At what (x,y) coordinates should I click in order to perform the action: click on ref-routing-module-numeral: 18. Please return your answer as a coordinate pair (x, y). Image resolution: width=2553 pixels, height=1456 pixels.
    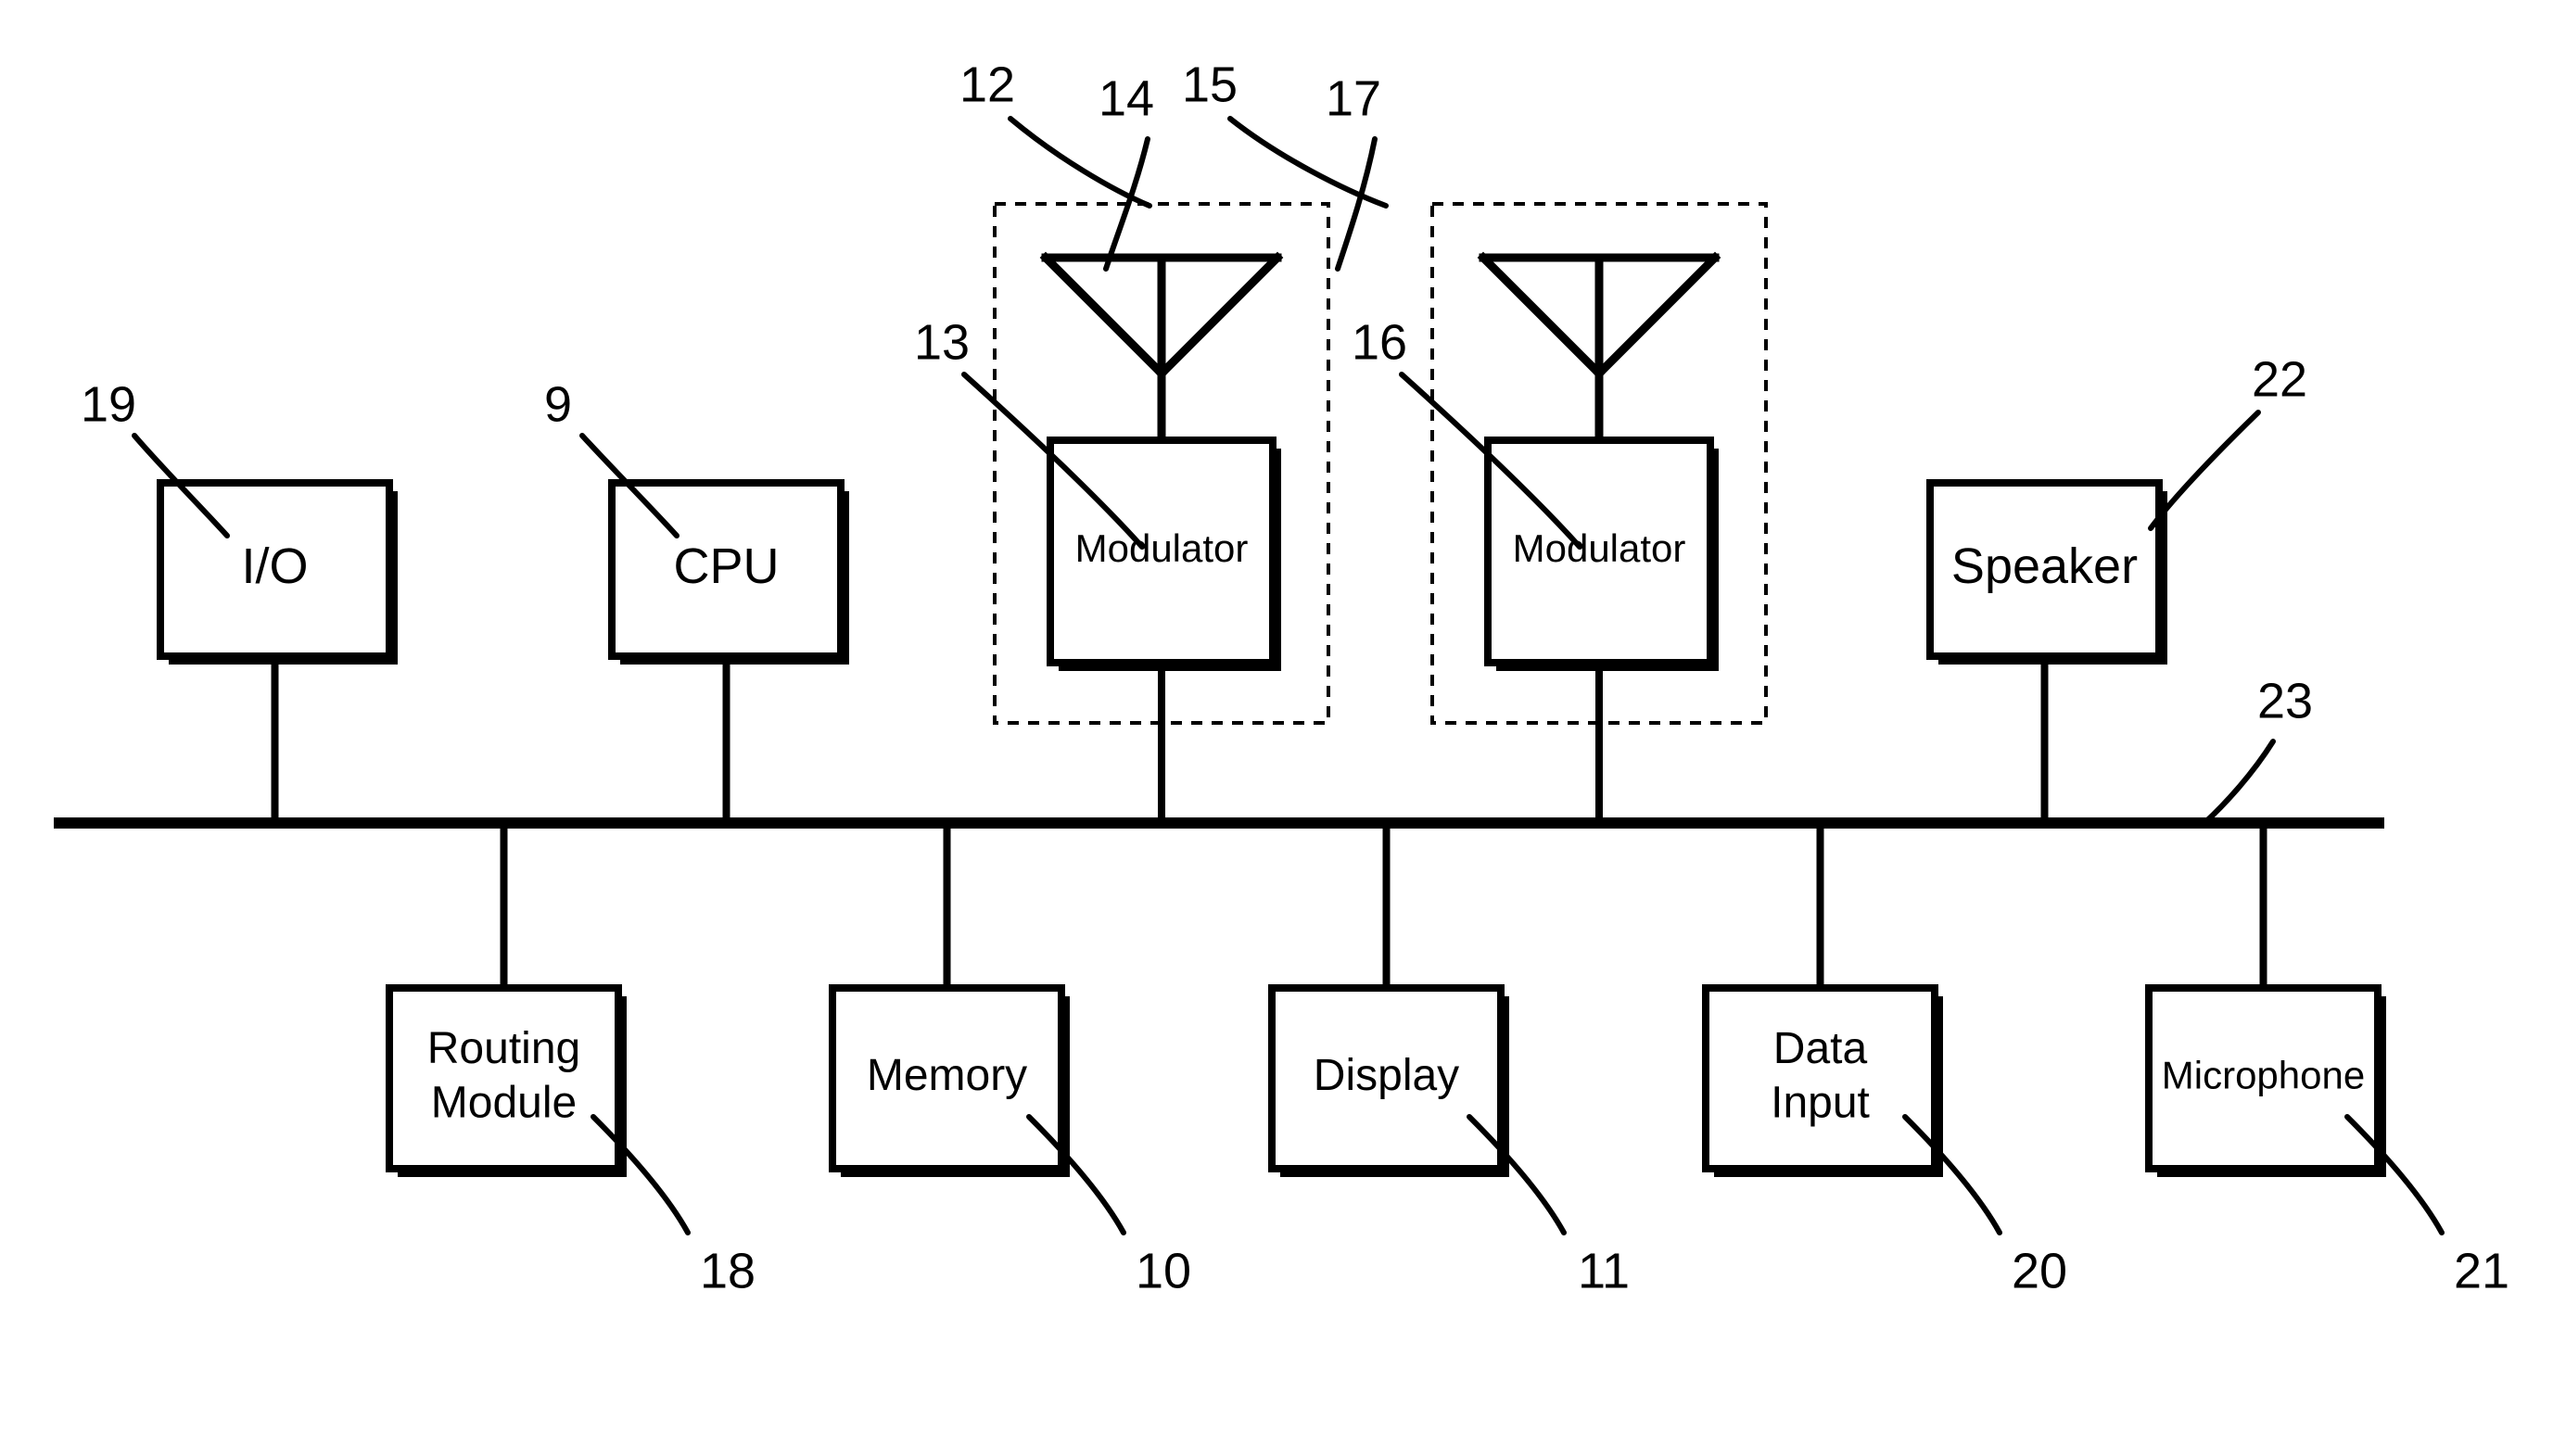
    Looking at the image, I should click on (728, 1270).